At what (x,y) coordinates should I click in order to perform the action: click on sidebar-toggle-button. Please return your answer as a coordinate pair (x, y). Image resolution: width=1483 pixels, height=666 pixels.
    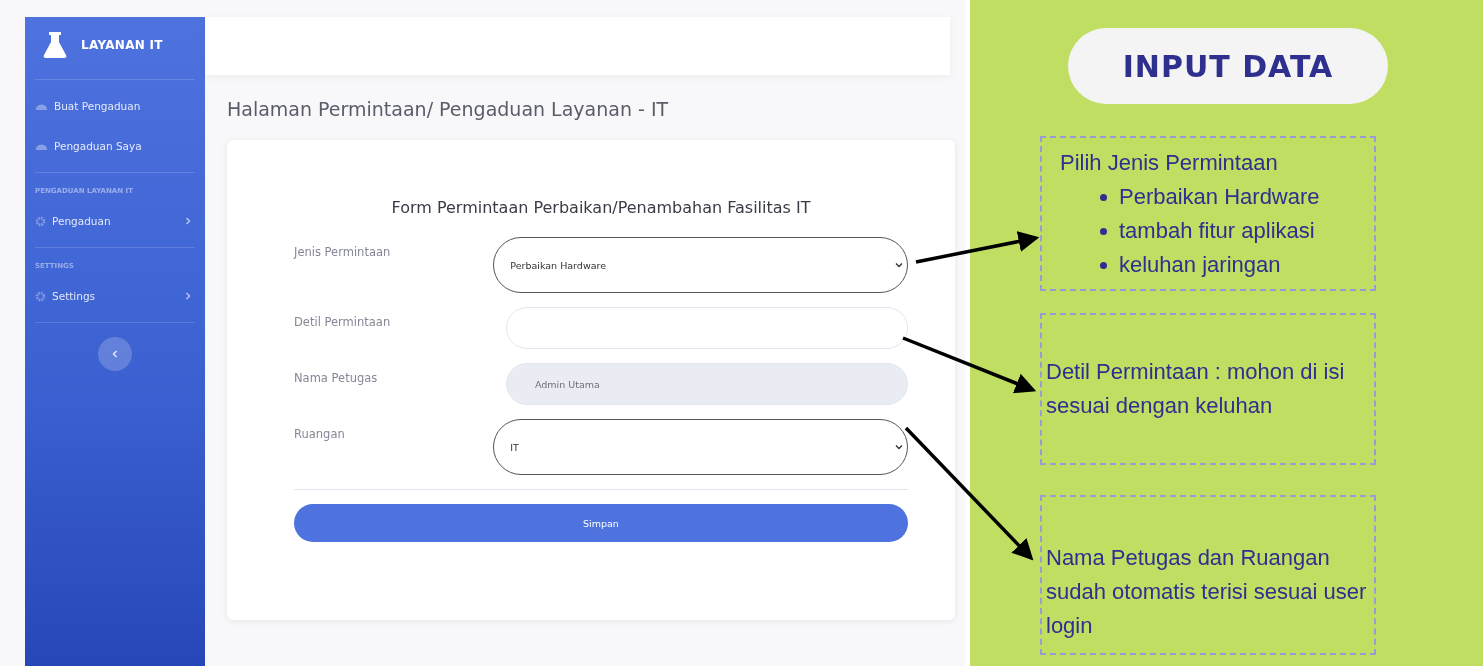
    Looking at the image, I should click on (115, 354).